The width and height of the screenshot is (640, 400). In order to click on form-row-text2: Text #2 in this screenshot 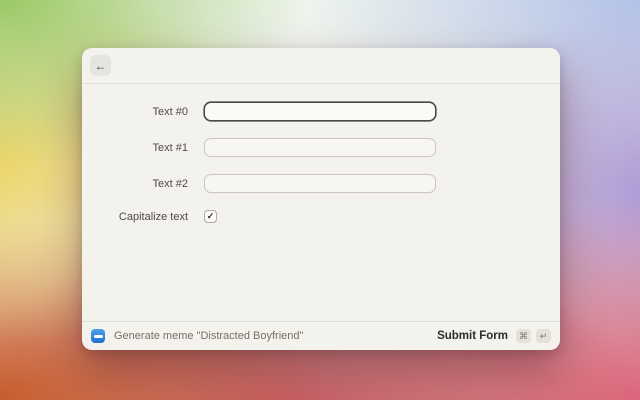, I will do `click(321, 183)`.